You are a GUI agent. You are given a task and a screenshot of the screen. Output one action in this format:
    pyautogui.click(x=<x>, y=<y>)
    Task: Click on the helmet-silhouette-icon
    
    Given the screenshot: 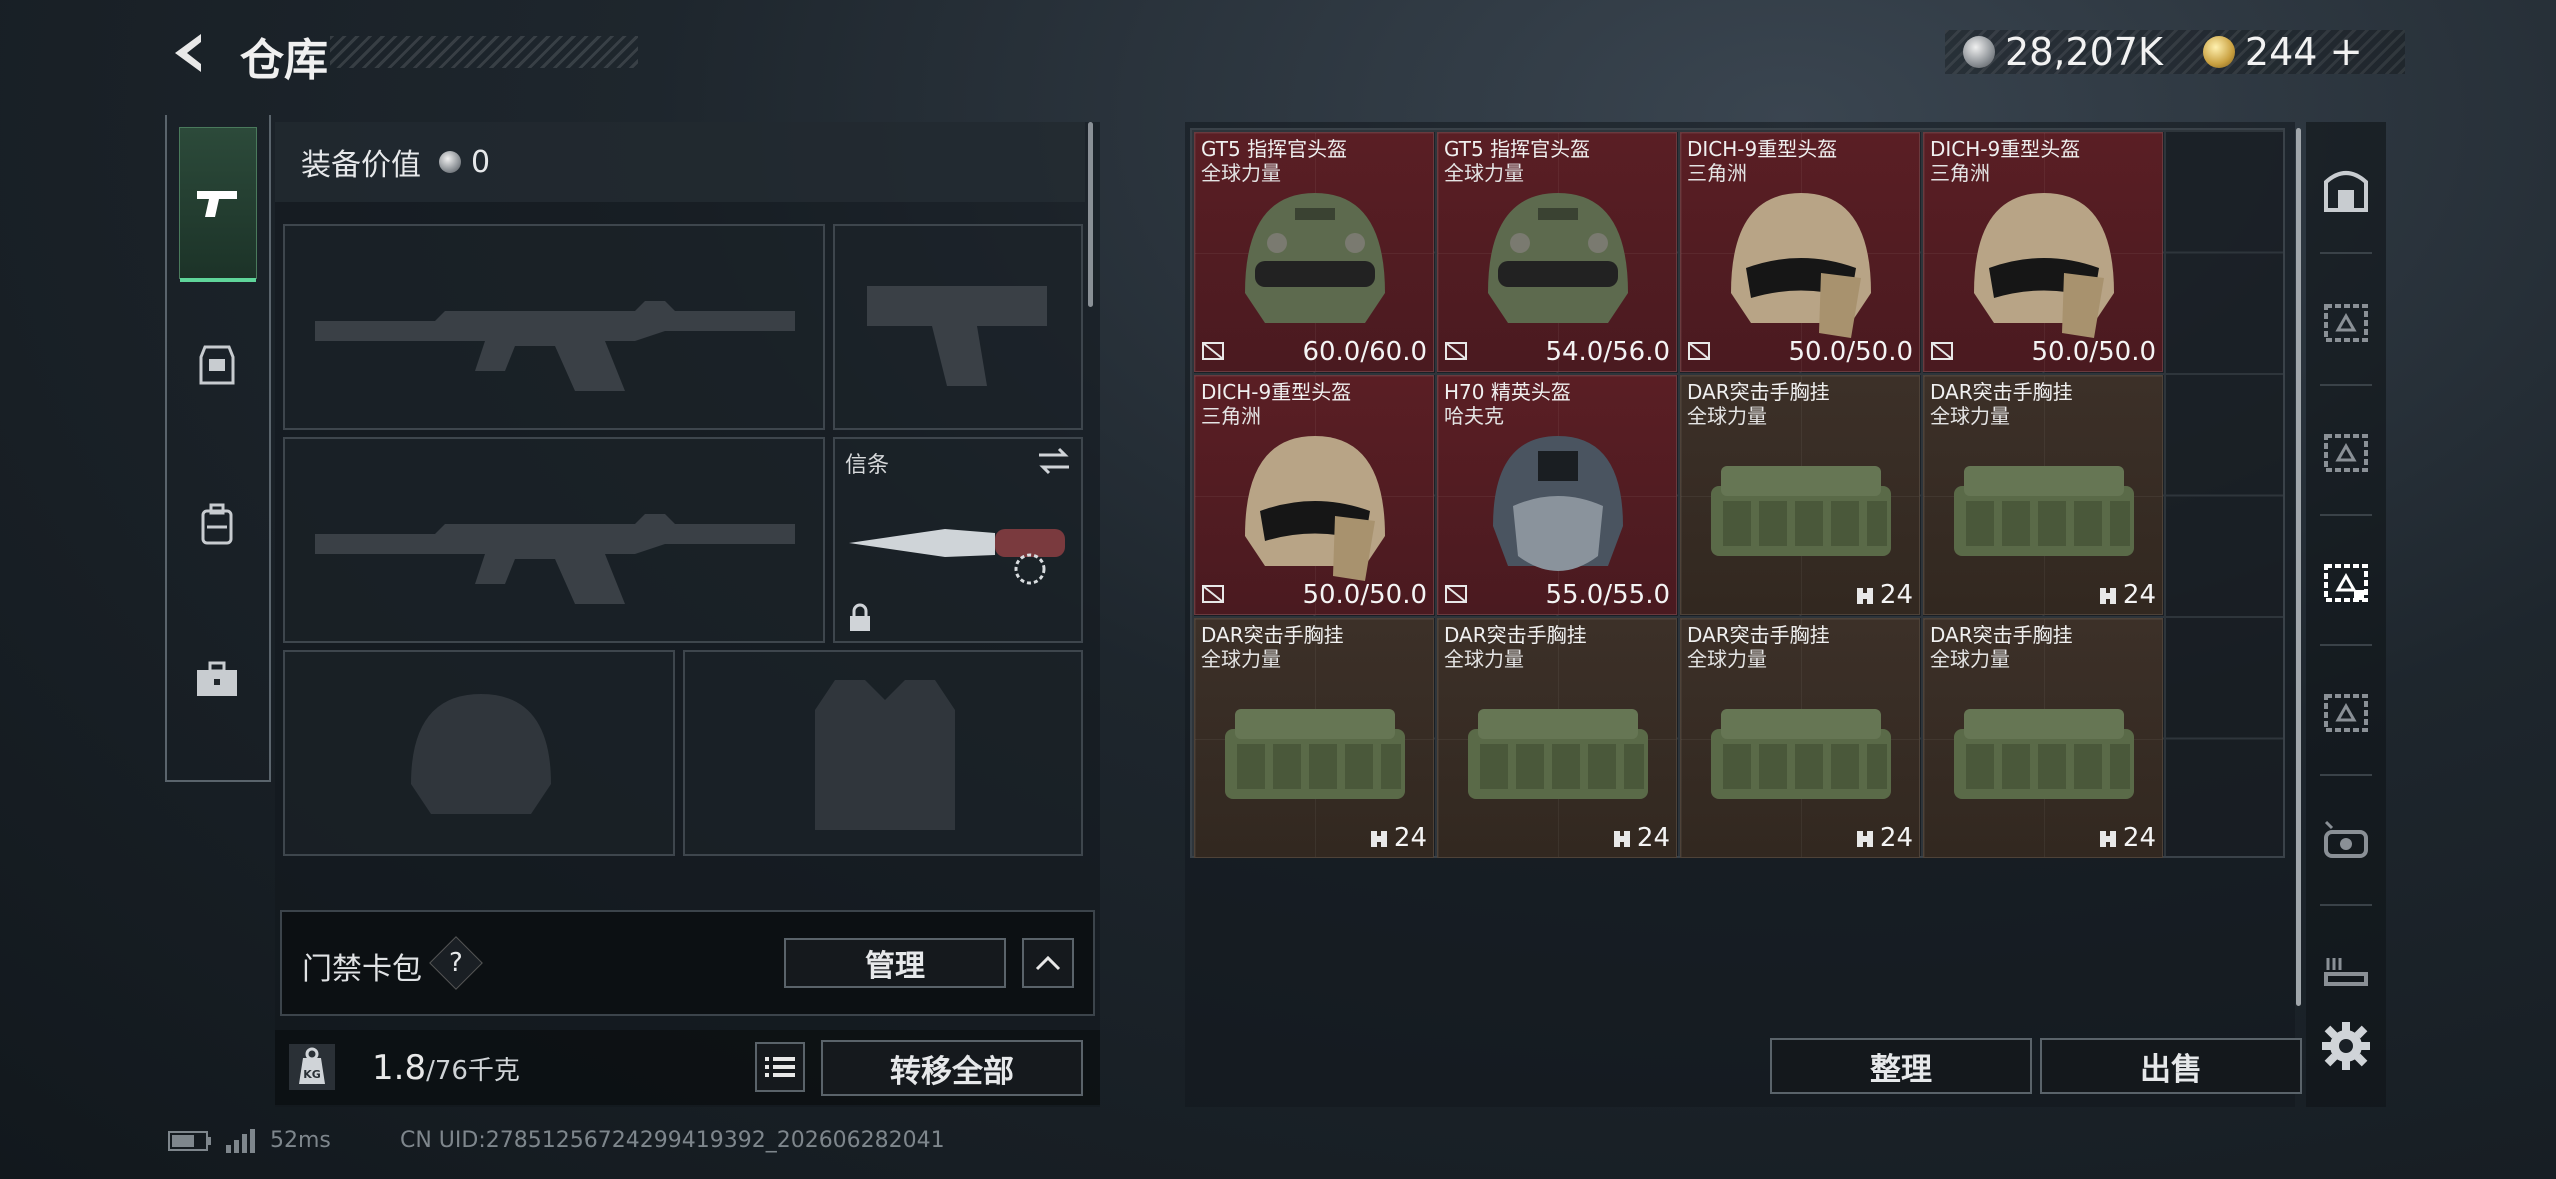 What is the action you would take?
    pyautogui.click(x=481, y=754)
    